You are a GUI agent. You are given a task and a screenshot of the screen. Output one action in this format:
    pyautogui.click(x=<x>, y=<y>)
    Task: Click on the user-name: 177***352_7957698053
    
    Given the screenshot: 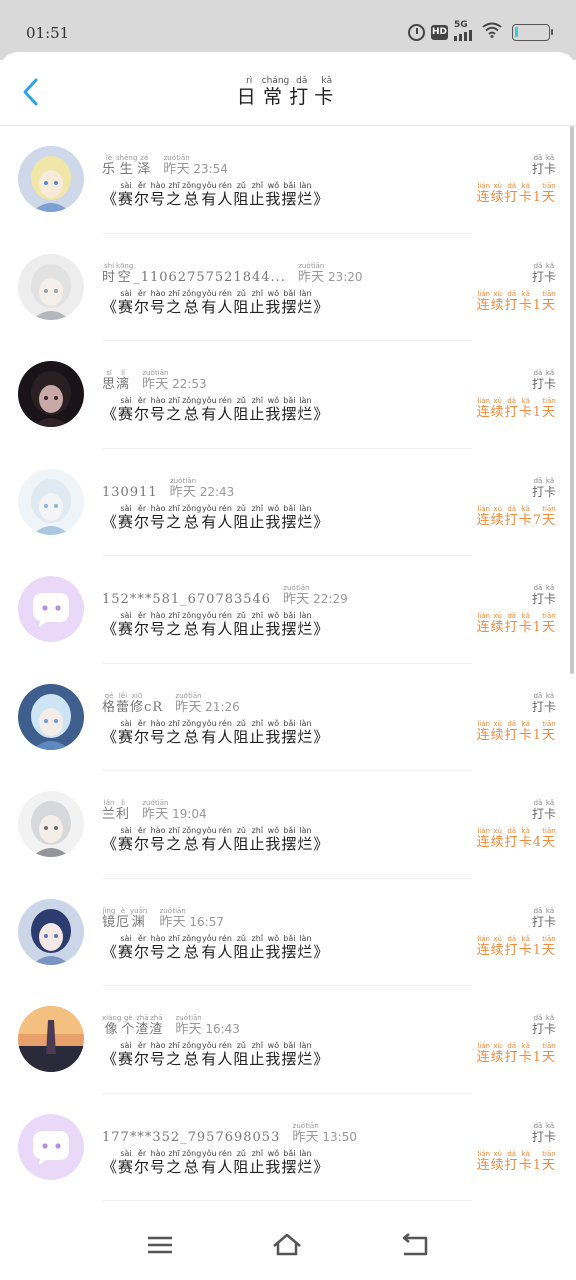 What is the action you would take?
    pyautogui.click(x=191, y=1137)
    